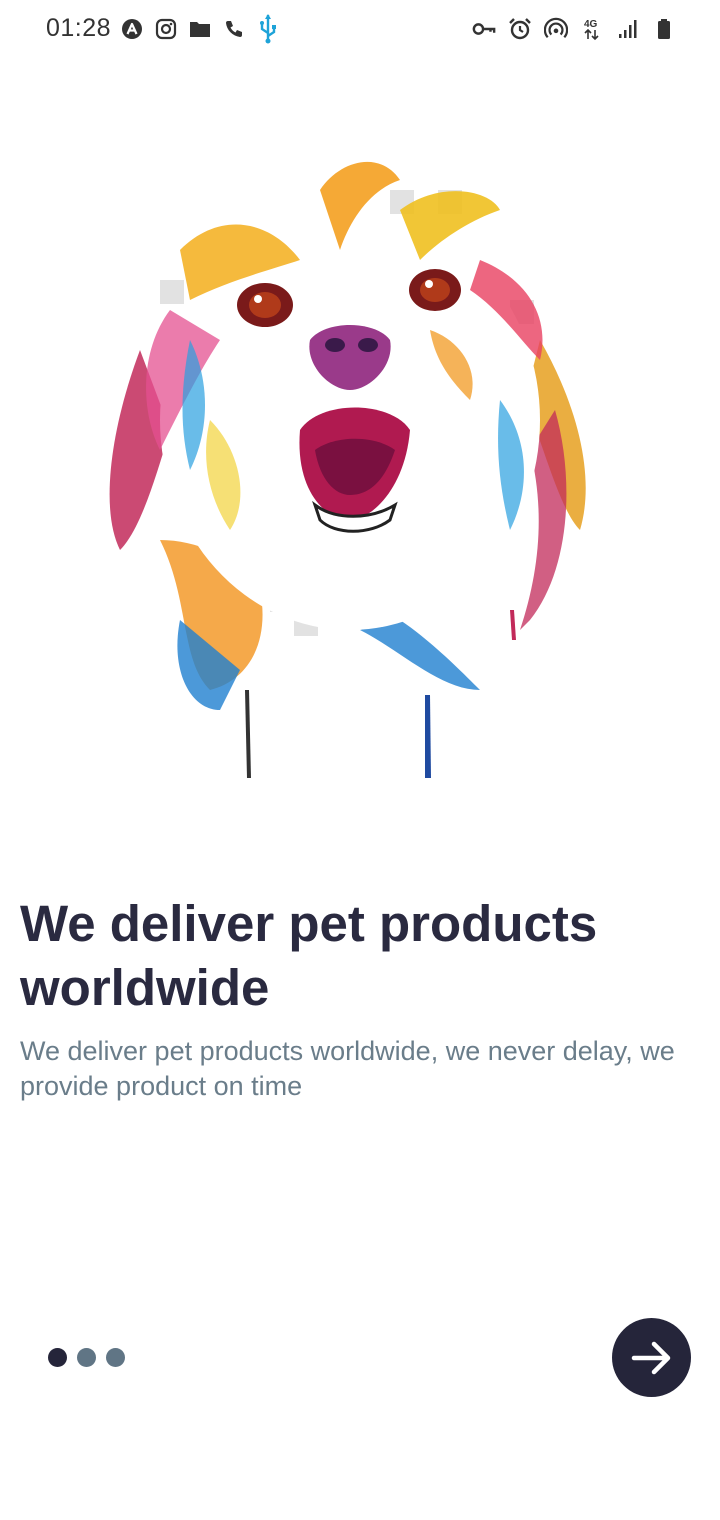  I want to click on battery-icon, so click(664, 29).